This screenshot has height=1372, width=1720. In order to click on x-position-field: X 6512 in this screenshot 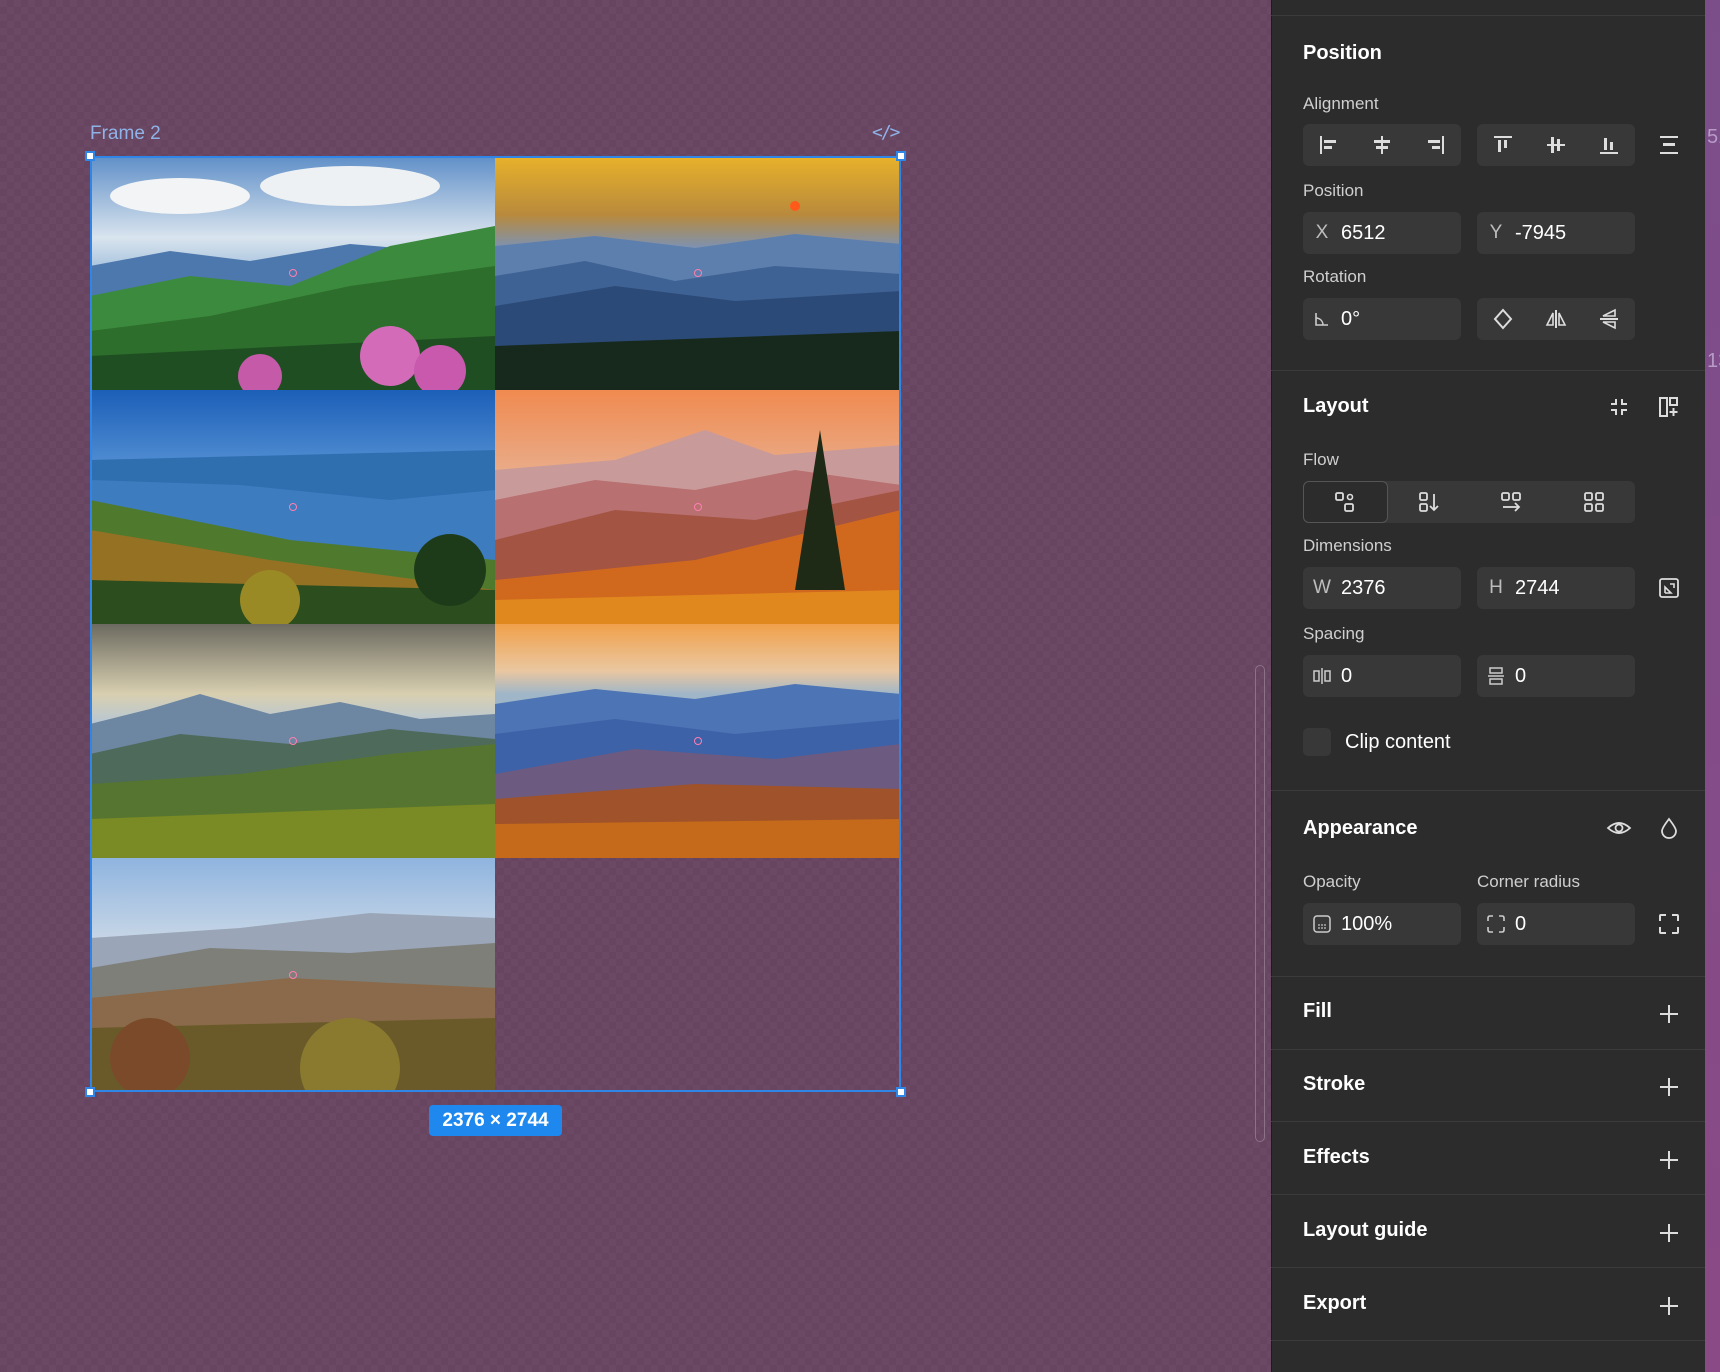, I will do `click(1382, 233)`.